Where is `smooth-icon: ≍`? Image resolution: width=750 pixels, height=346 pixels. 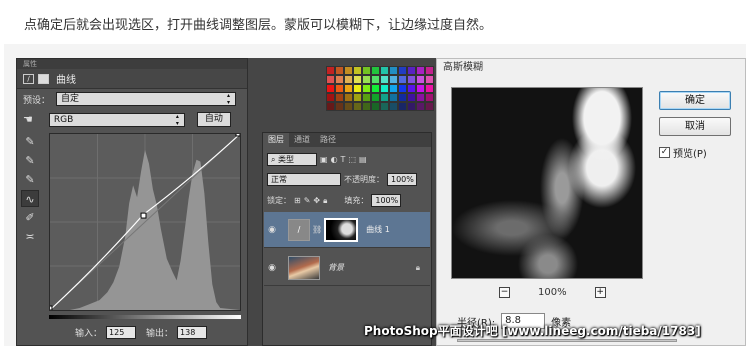
smooth-icon: ≍ is located at coordinates (30, 236).